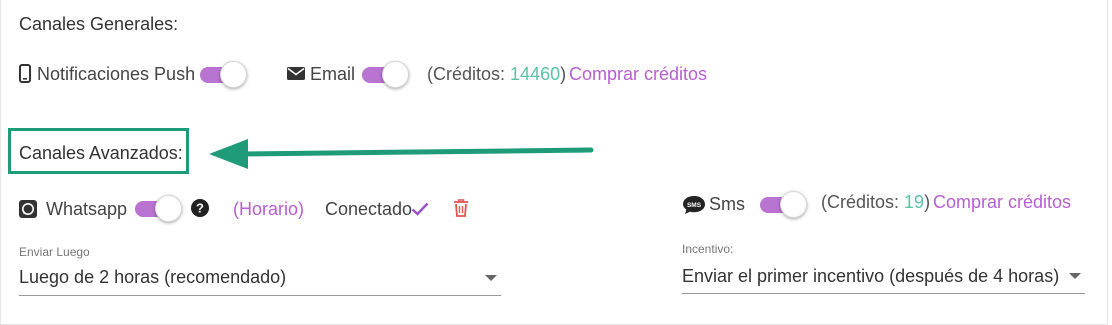 Image resolution: width=1112 pixels, height=325 pixels. I want to click on trash-icon, so click(461, 210).